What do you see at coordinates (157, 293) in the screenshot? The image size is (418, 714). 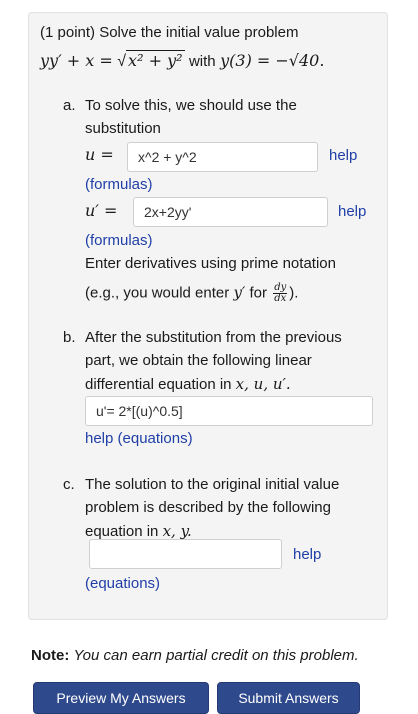 I see `eg-text: (e.g., you would enter` at bounding box center [157, 293].